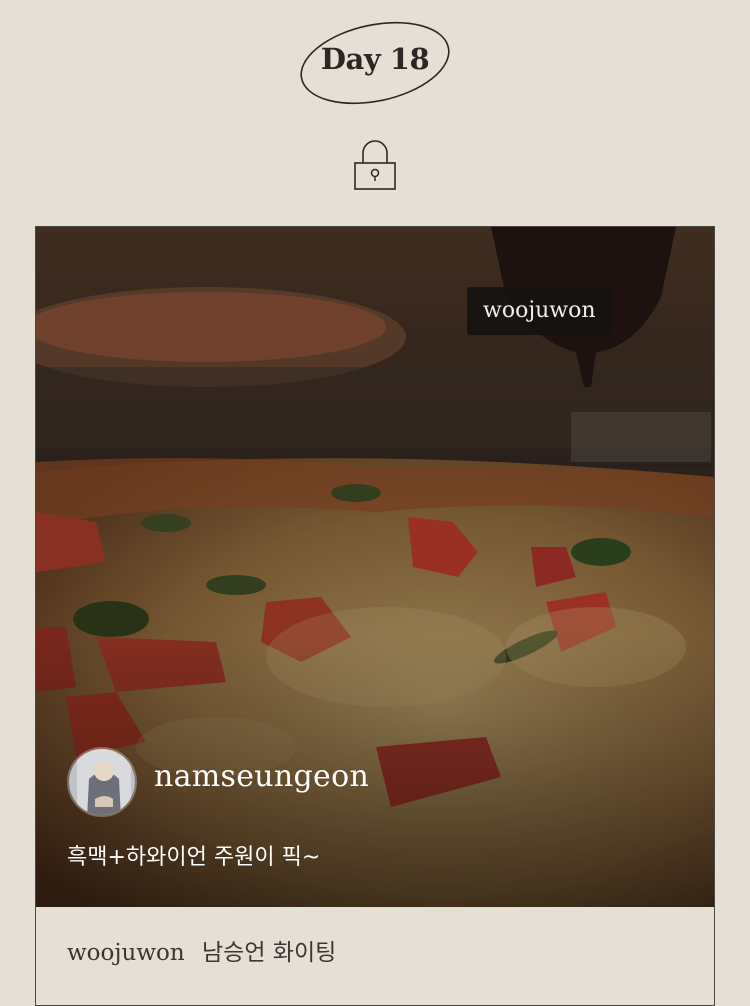  I want to click on lock-icon, so click(375, 165).